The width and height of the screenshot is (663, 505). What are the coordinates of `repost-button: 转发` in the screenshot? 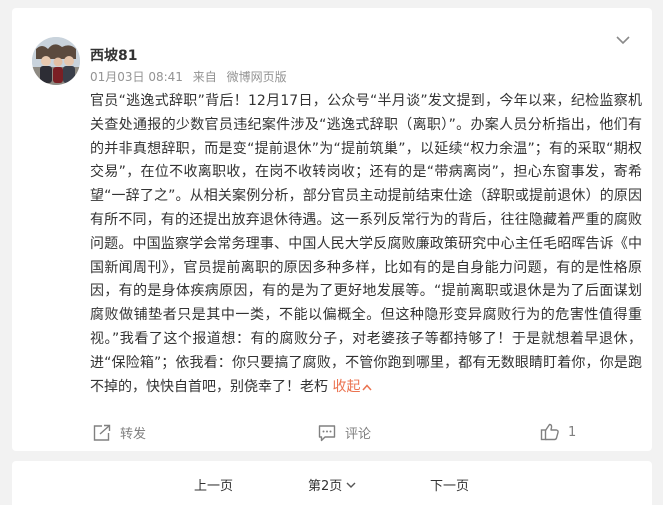 It's located at (119, 432).